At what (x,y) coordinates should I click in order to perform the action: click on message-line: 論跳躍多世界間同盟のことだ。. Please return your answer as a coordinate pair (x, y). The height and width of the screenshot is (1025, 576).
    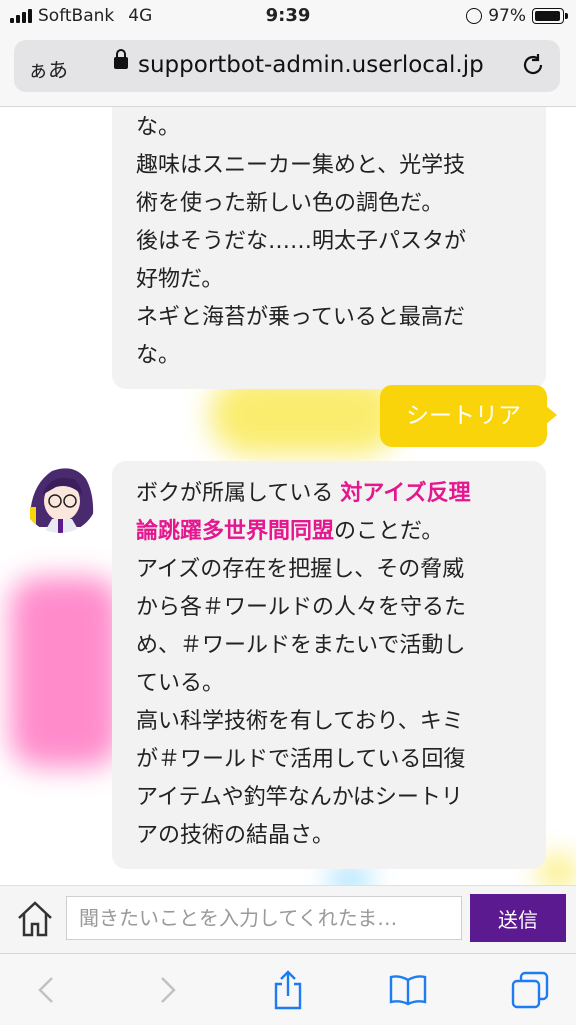
    Looking at the image, I should click on (329, 532).